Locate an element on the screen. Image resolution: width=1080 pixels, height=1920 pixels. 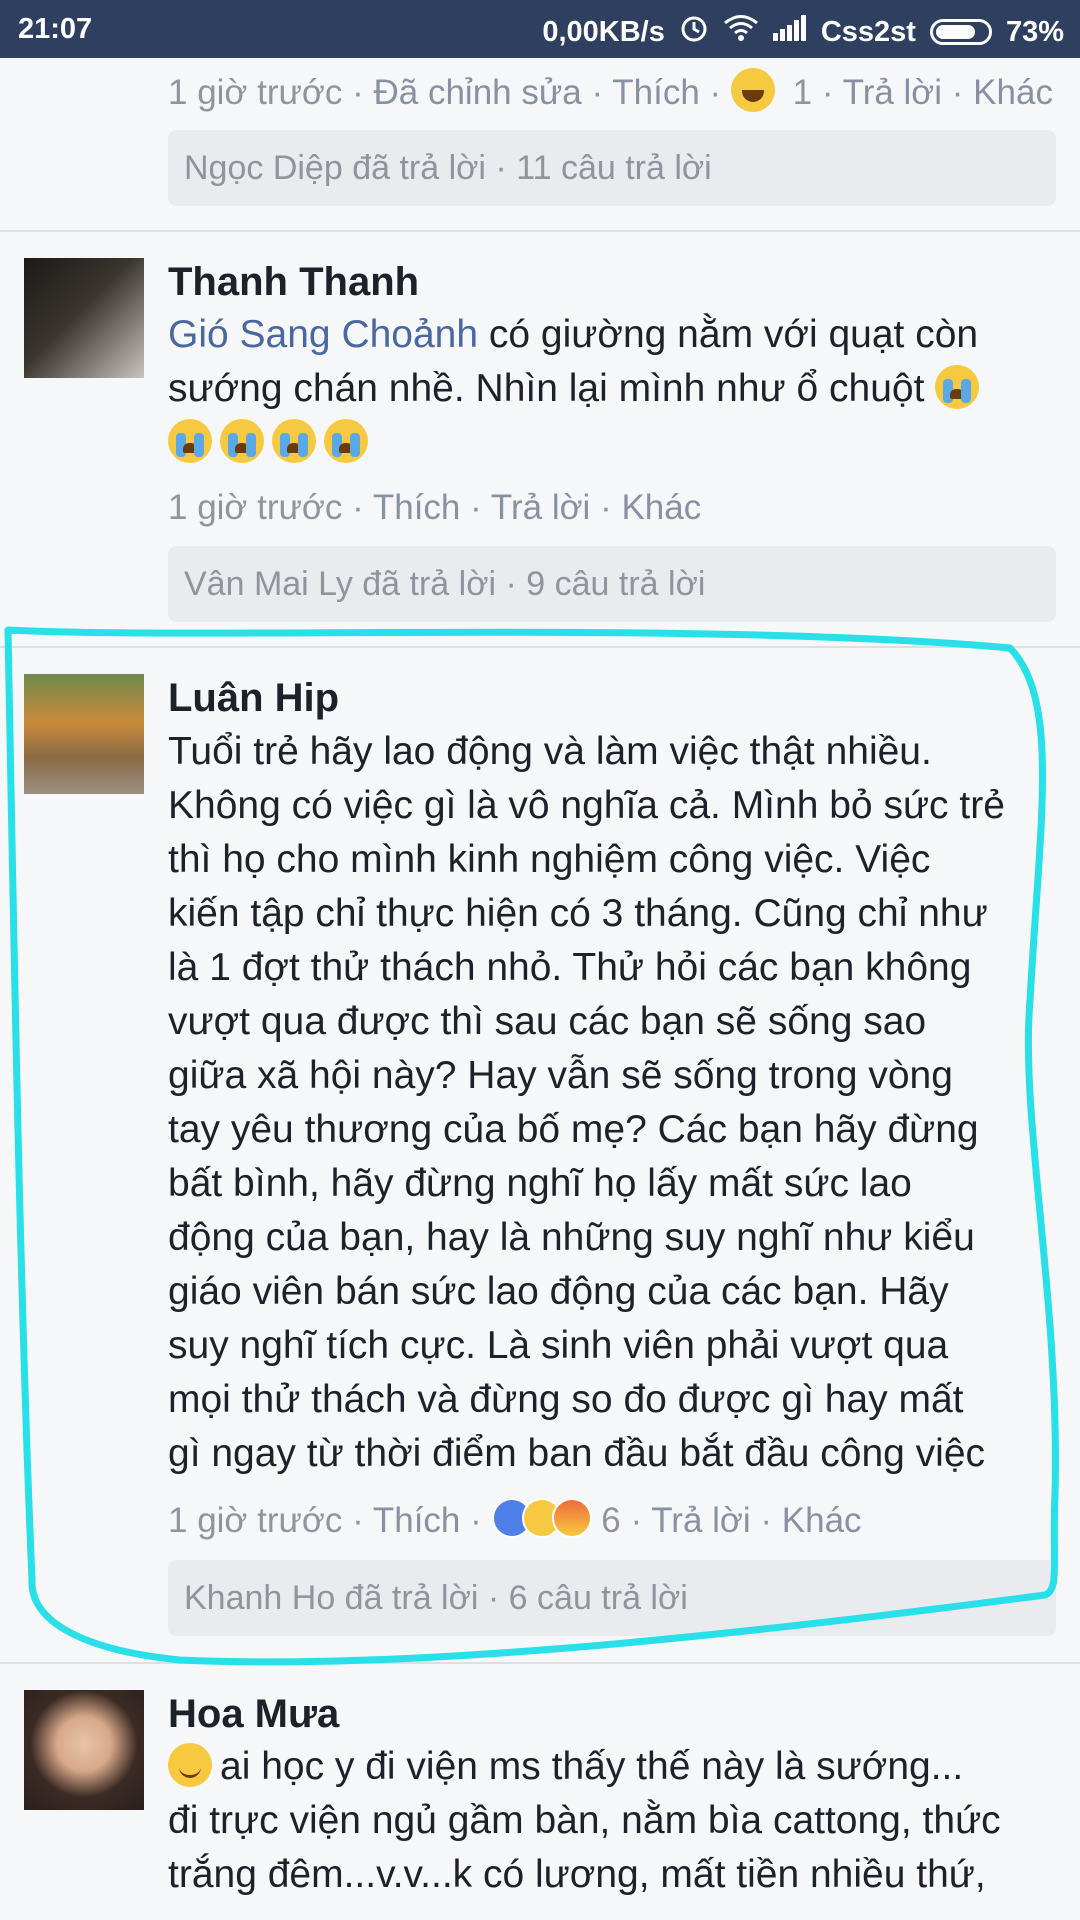
battery-icon is located at coordinates (960, 32).